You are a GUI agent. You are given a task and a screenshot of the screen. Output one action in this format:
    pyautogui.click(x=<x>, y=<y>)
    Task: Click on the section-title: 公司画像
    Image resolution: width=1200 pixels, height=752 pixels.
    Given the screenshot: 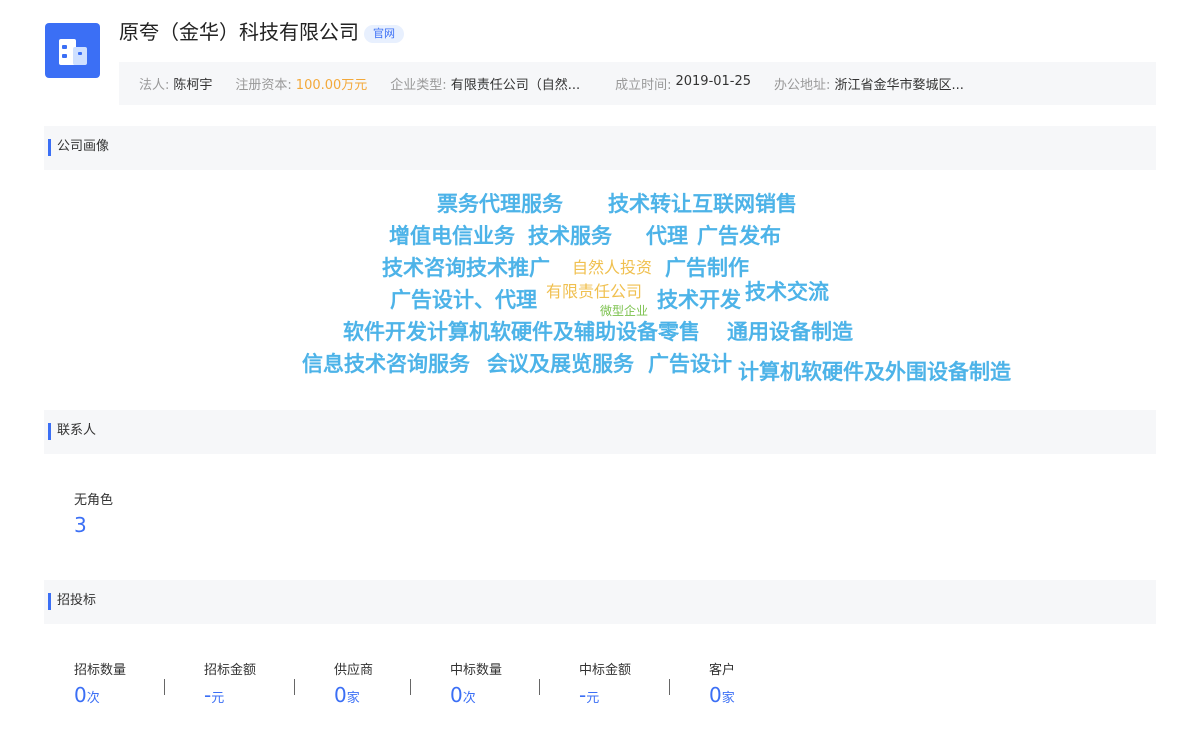 What is the action you would take?
    pyautogui.click(x=83, y=146)
    